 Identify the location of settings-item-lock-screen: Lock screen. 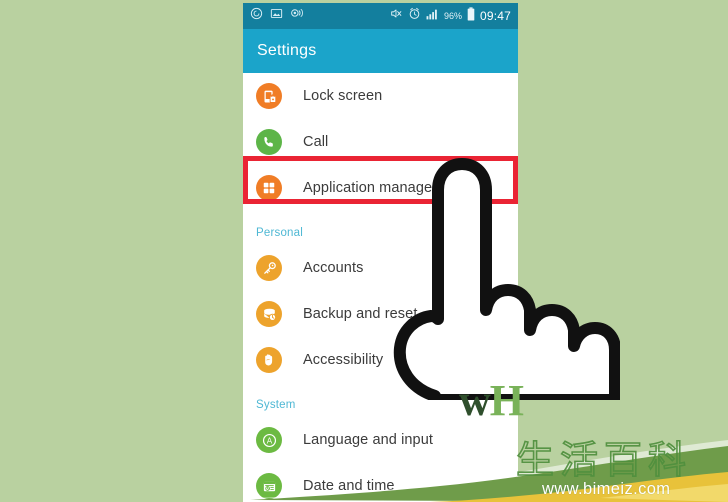
(380, 96).